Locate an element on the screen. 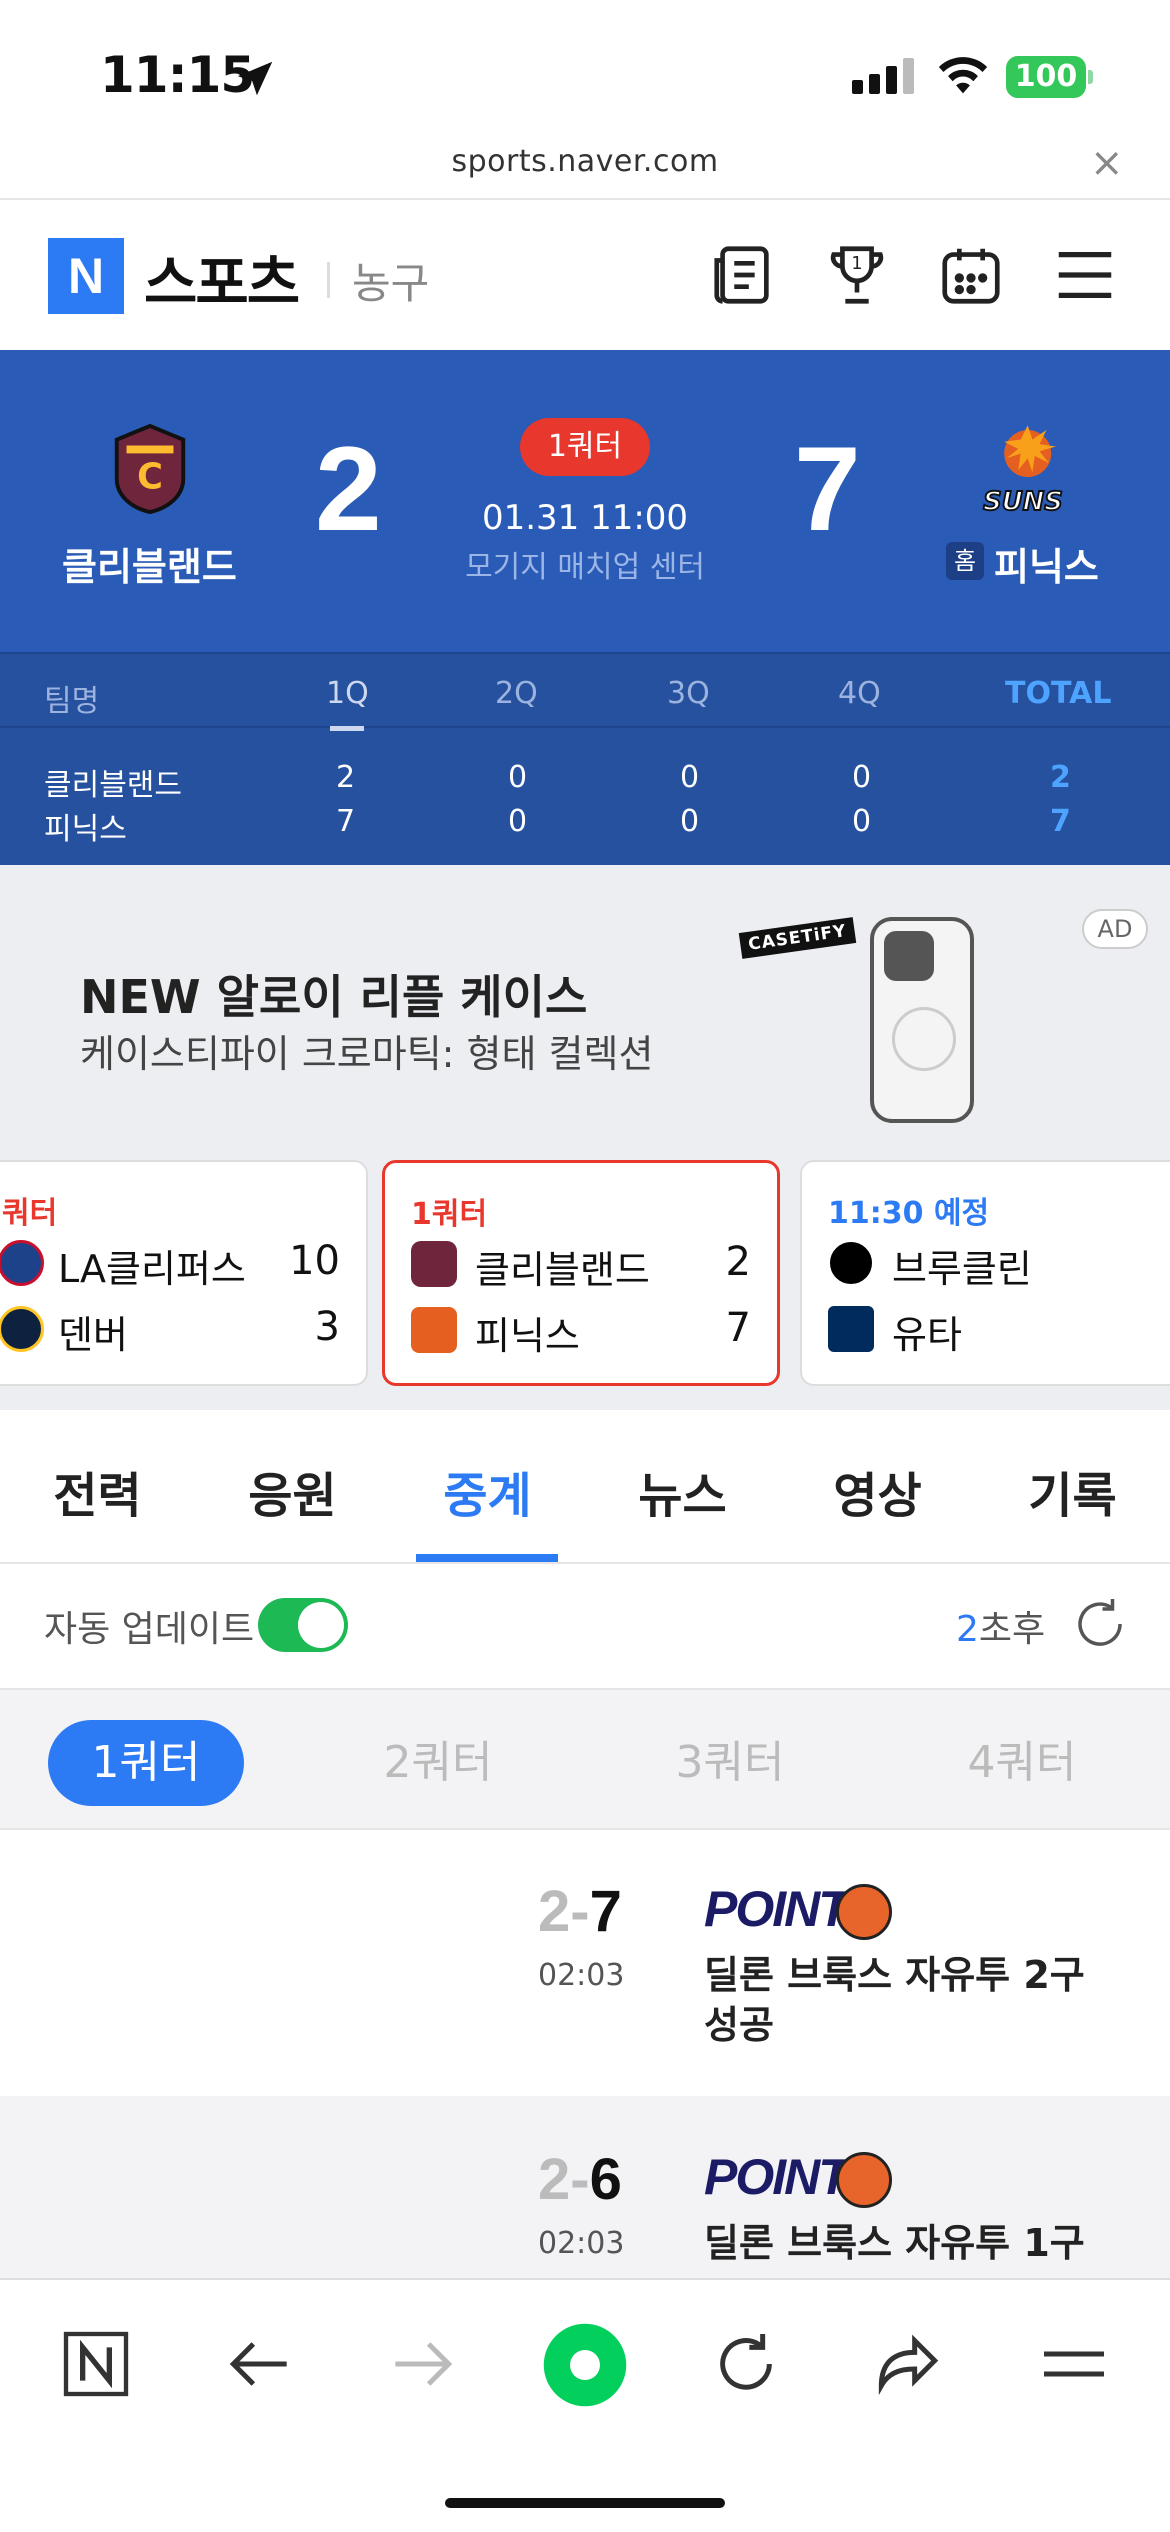  ad-product-image is located at coordinates (922, 1020).